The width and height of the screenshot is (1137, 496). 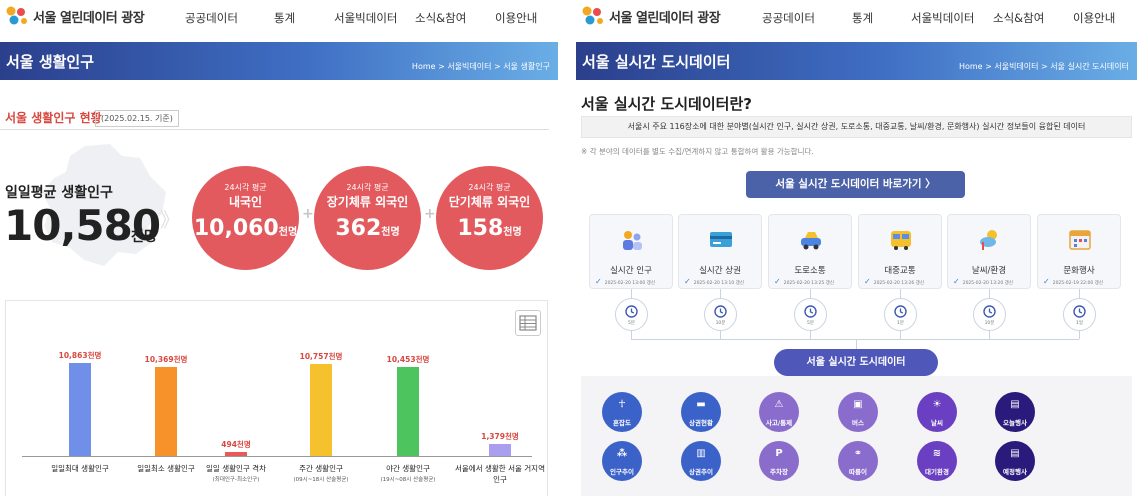 What do you see at coordinates (489, 218) in the screenshot?
I see `circle-short-term-foreign: 24시각 평균 단기체류 외국인 158천명` at bounding box center [489, 218].